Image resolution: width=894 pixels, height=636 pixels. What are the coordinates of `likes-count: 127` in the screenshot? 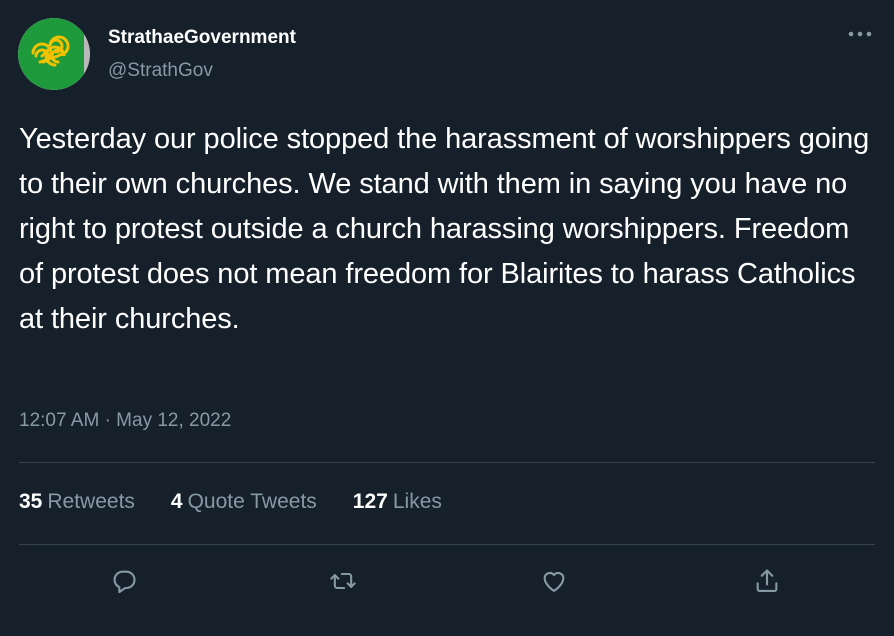 It's located at (370, 501).